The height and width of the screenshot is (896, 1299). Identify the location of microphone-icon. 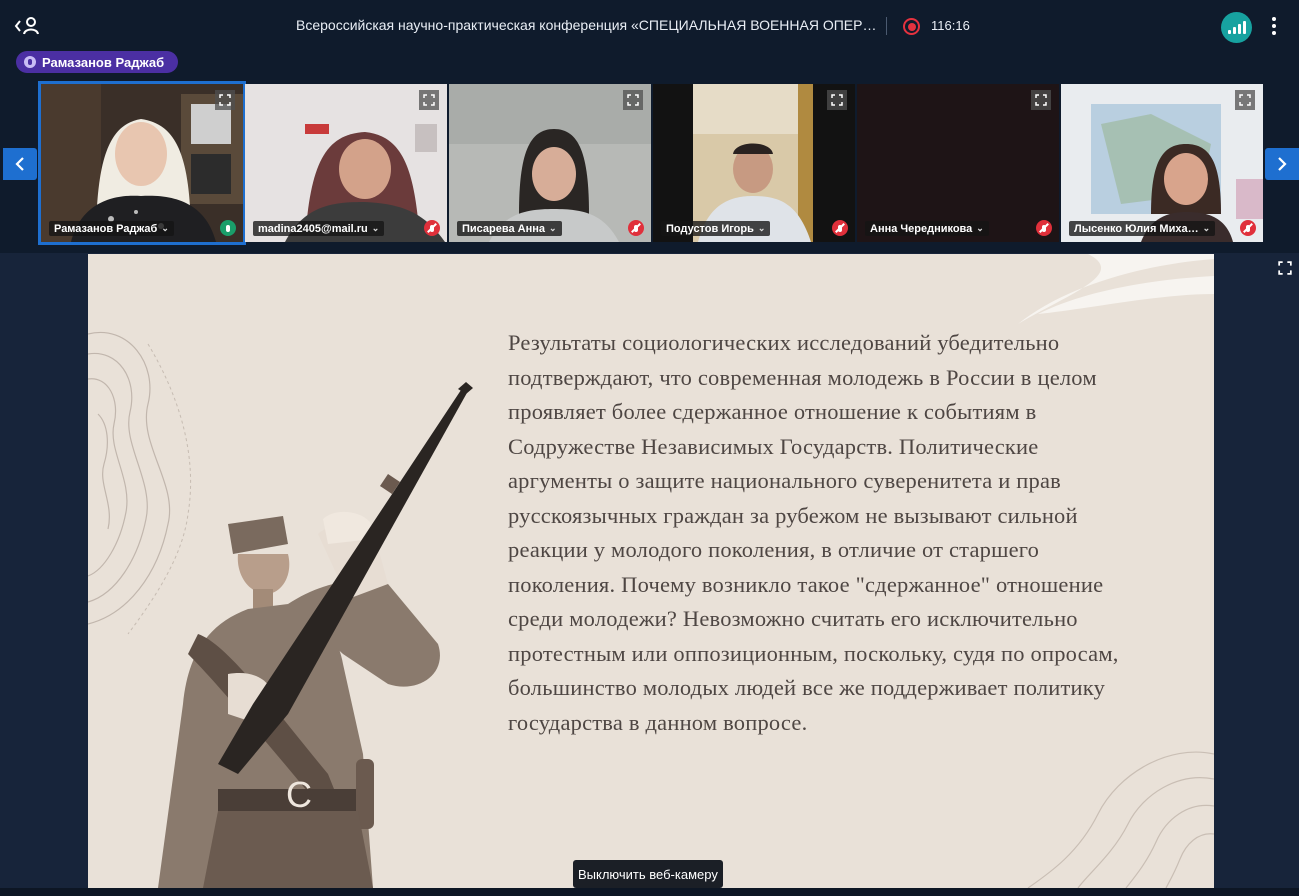
(30, 62).